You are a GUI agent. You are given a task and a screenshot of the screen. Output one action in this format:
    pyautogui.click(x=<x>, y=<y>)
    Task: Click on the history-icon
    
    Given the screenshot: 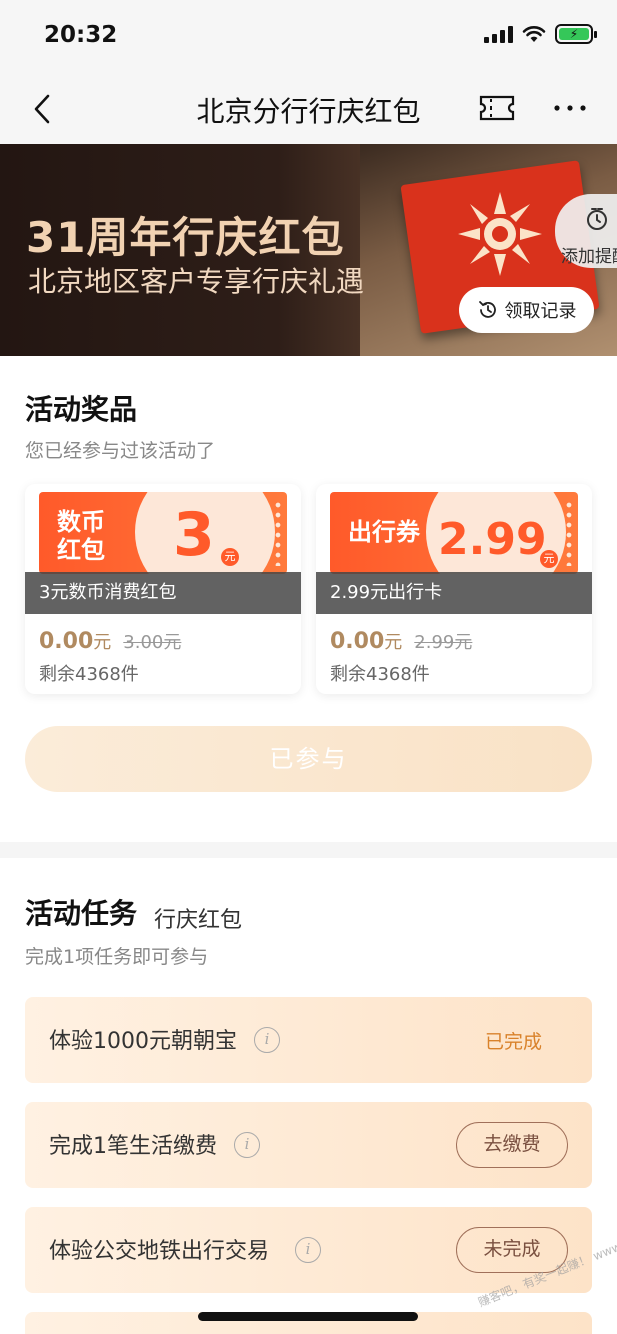 What is the action you would take?
    pyautogui.click(x=487, y=309)
    